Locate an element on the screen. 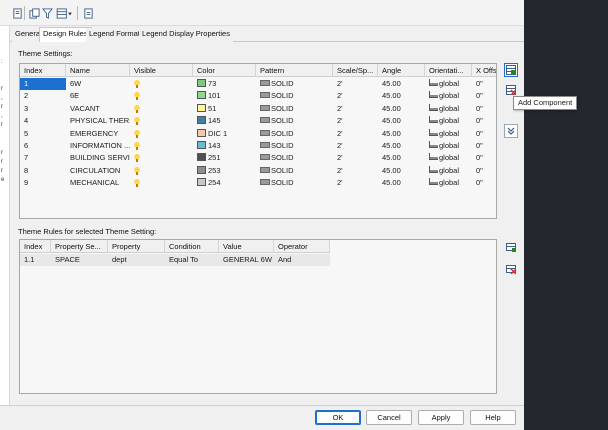 This screenshot has width=608, height=430. column-header-condition: Condition is located at coordinates (192, 246).